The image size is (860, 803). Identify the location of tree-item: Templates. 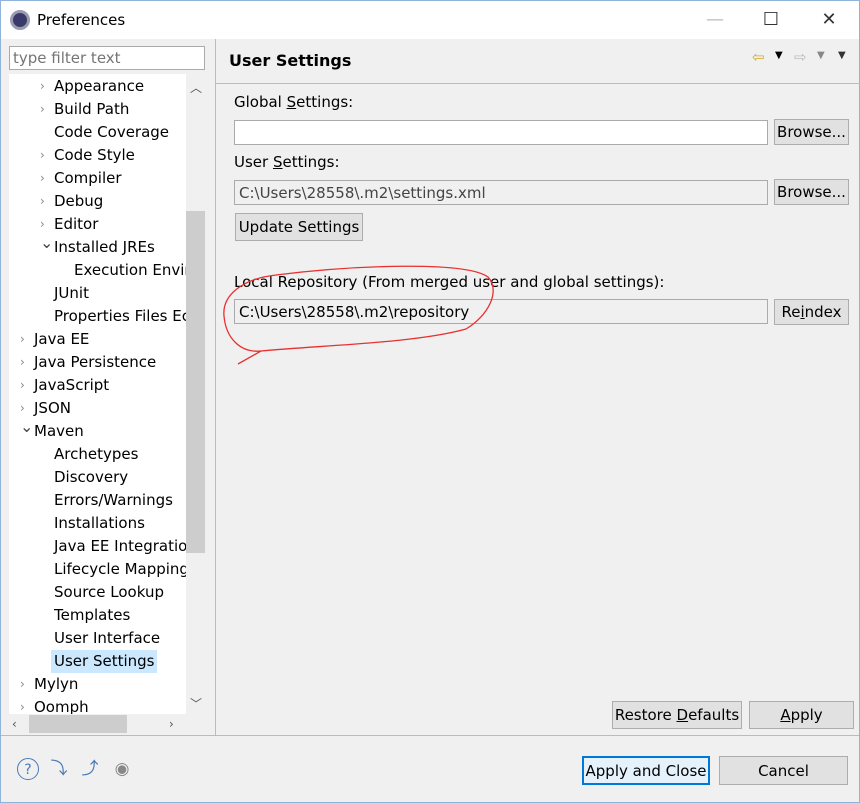
(92, 615).